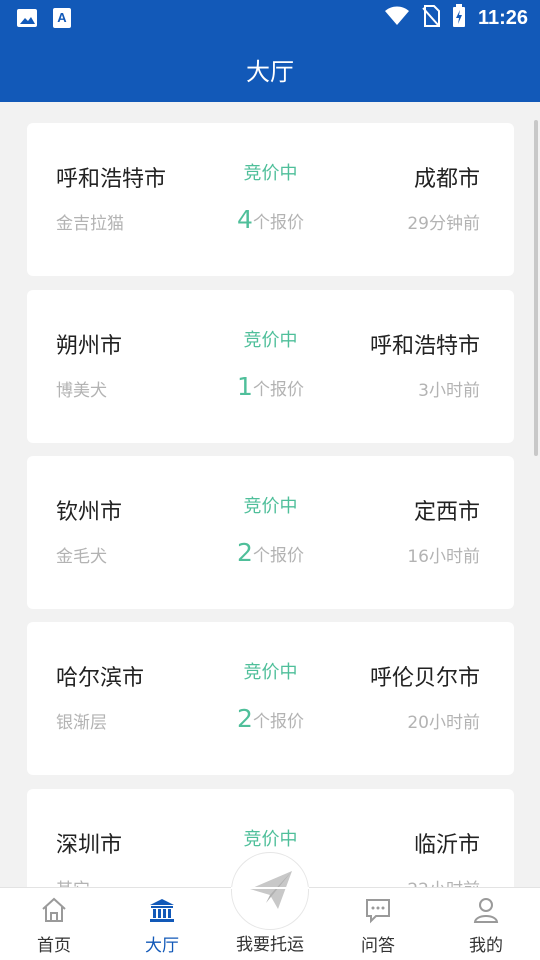  I want to click on destination-city: 临沂市, so click(446, 845).